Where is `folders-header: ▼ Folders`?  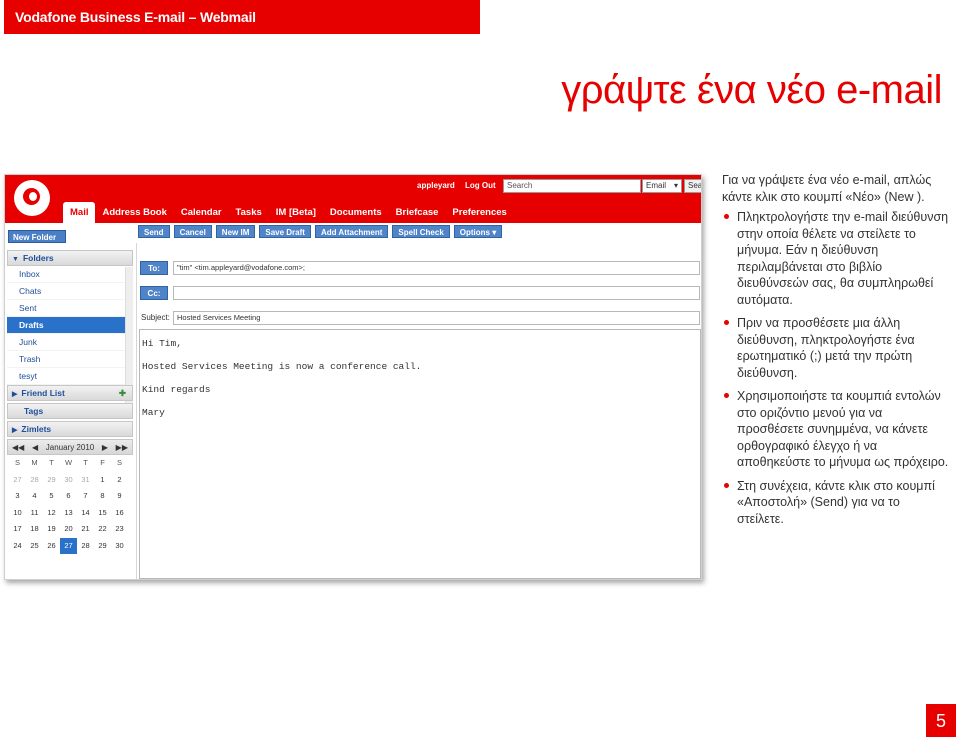
folders-header: ▼ Folders is located at coordinates (70, 258).